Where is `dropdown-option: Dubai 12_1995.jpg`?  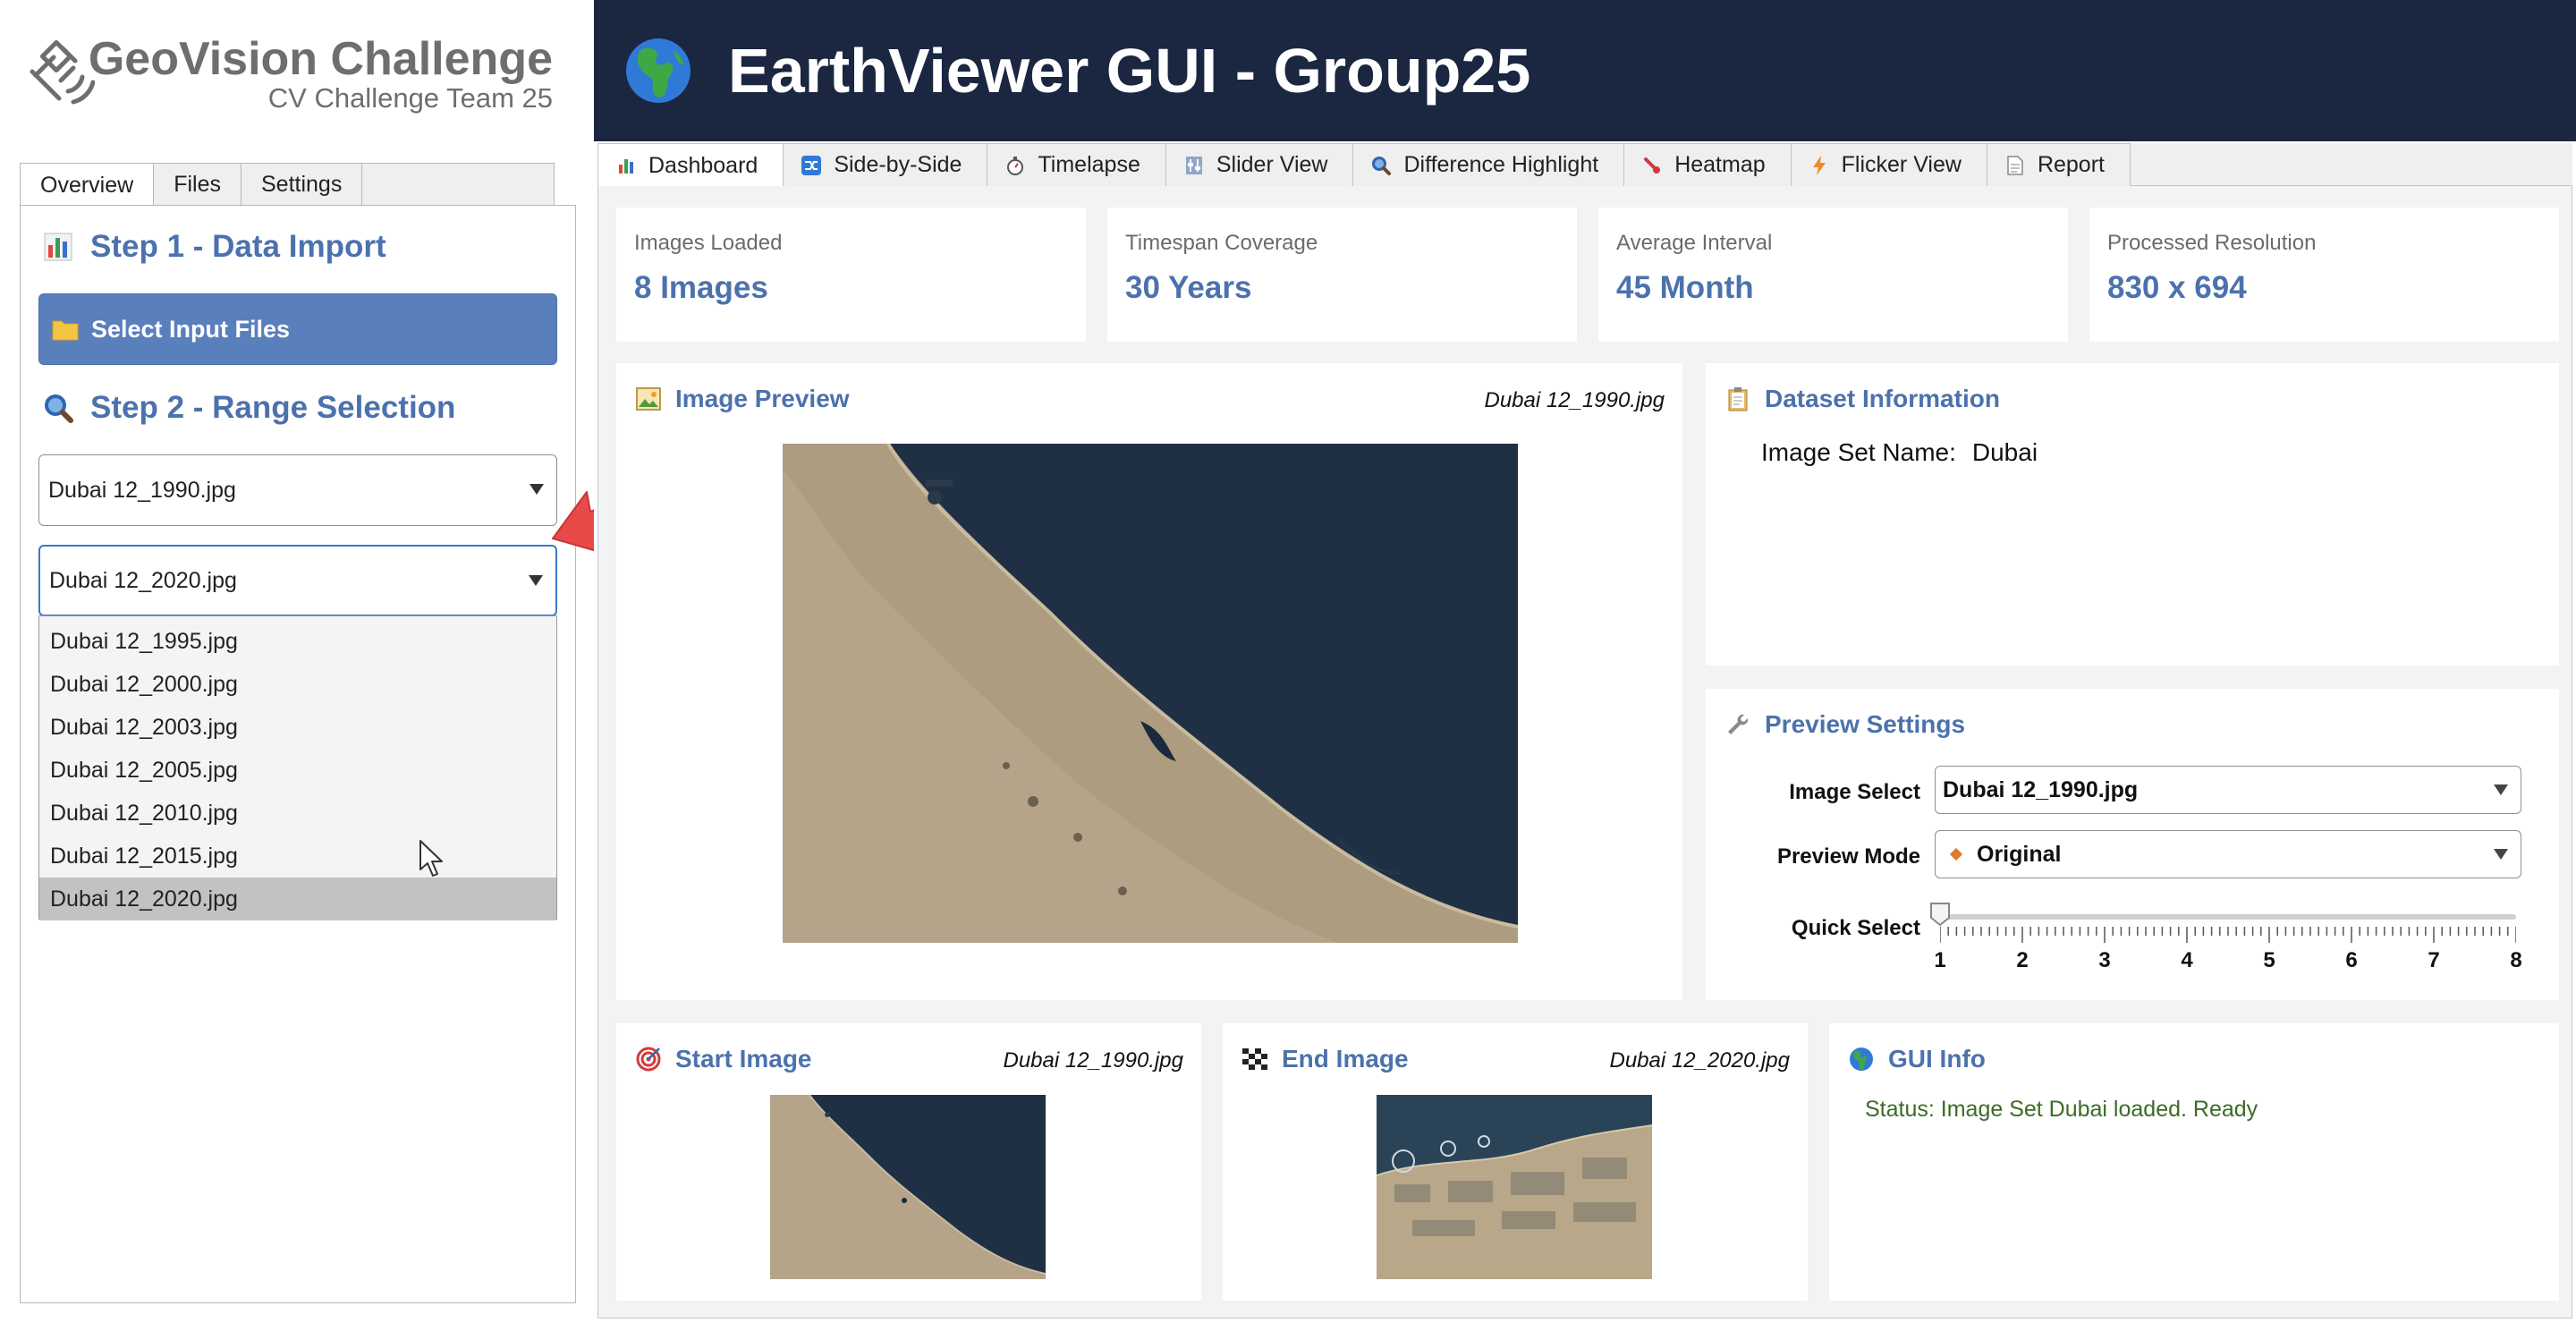 dropdown-option: Dubai 12_1995.jpg is located at coordinates (297, 641).